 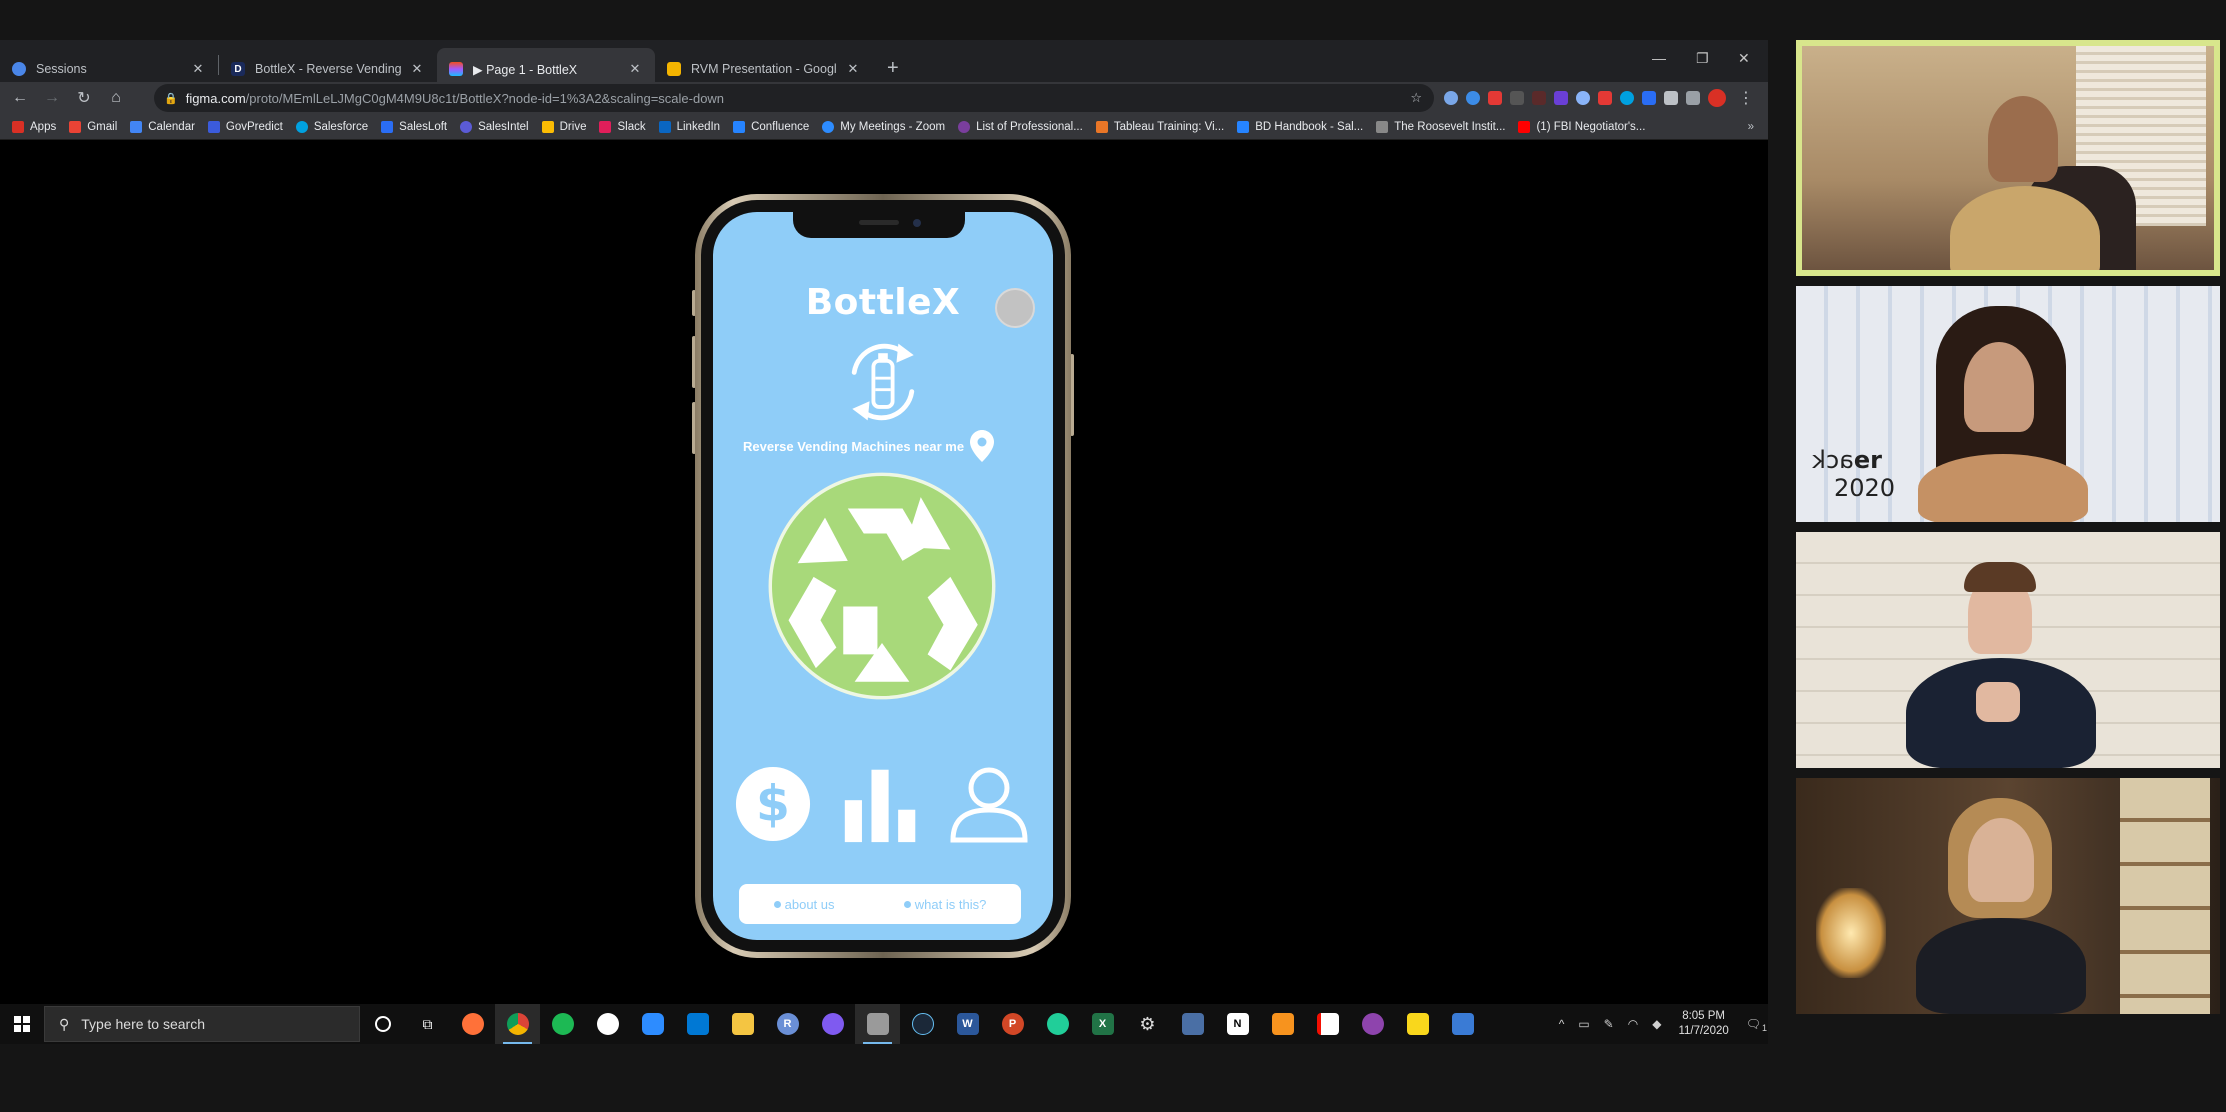 What do you see at coordinates (1237, 1024) in the screenshot?
I see `taskbar-app-notion: N` at bounding box center [1237, 1024].